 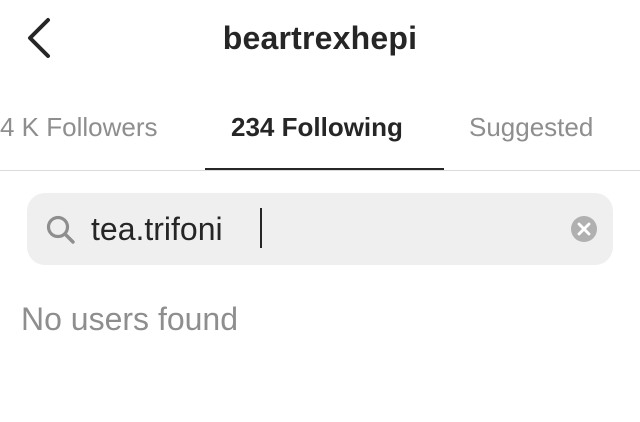 What do you see at coordinates (261, 228) in the screenshot?
I see `text-cursor` at bounding box center [261, 228].